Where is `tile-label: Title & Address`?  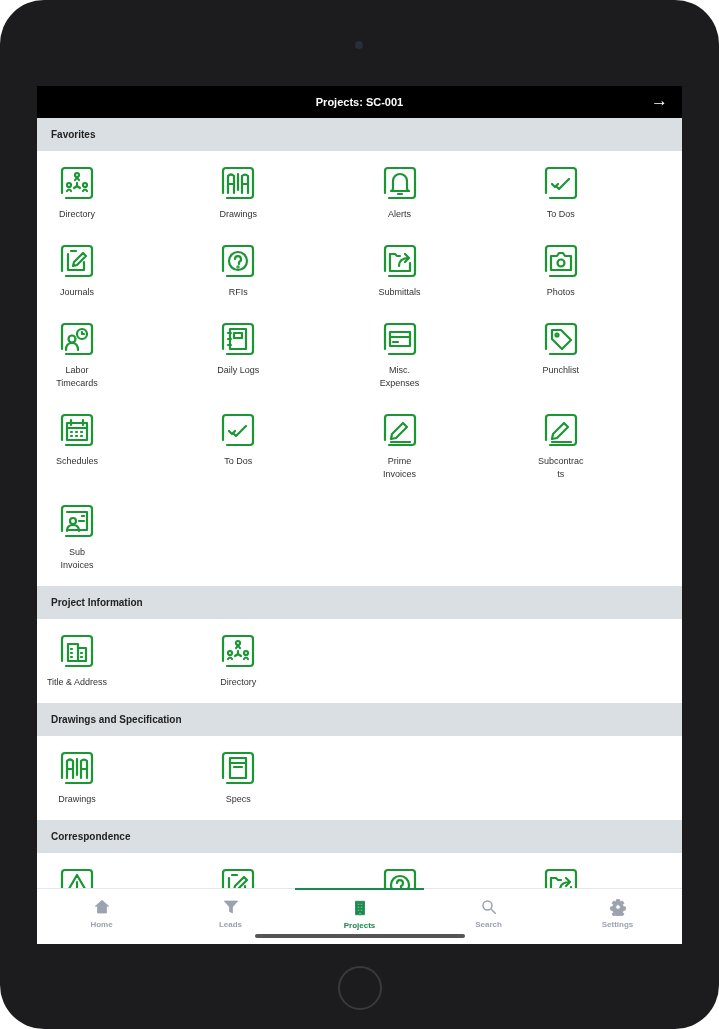
tile-label: Title & Address is located at coordinates (77, 682).